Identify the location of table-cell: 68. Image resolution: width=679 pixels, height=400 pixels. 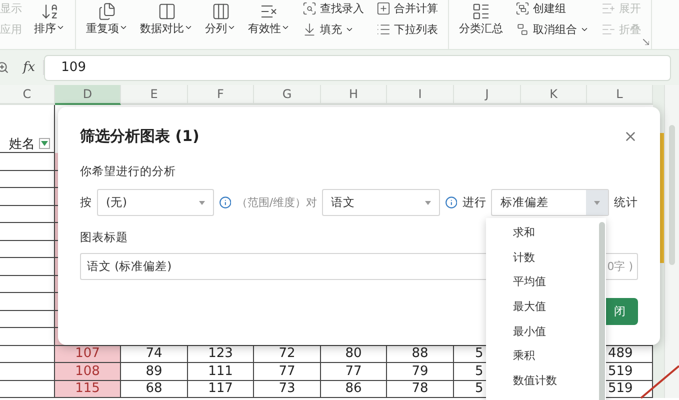
(154, 389).